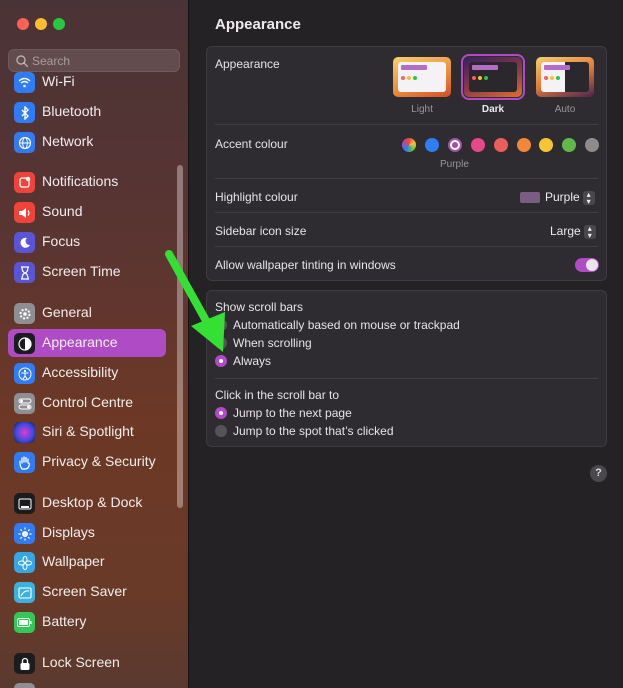  Describe the element at coordinates (67, 312) in the screenshot. I see `sidebar-item-label: General` at that location.